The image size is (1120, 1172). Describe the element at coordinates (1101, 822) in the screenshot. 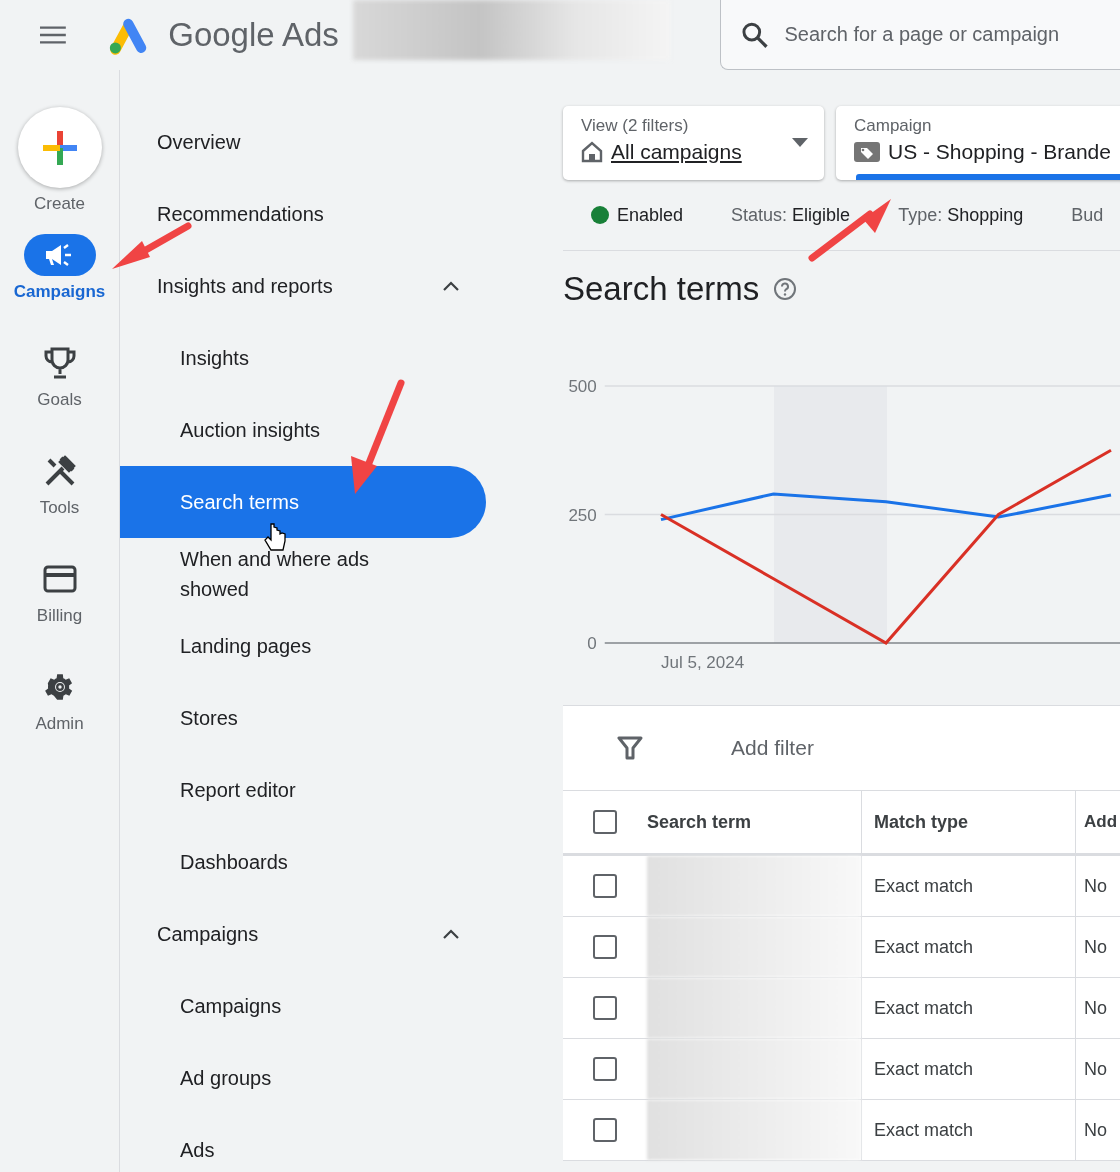

I see `column-header: Add` at that location.